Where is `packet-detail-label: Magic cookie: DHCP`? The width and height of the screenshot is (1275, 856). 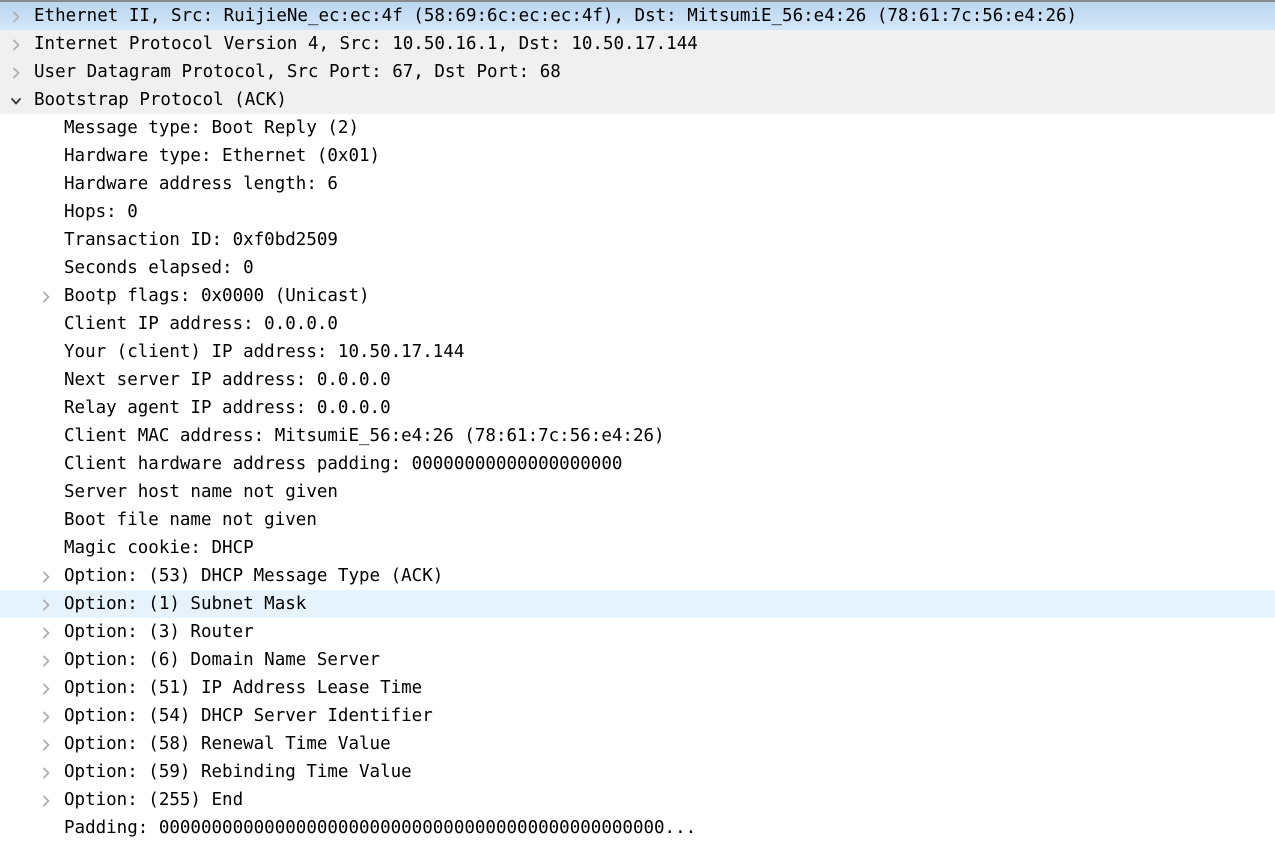
packet-detail-label: Magic cookie: DHCP is located at coordinates (159, 548).